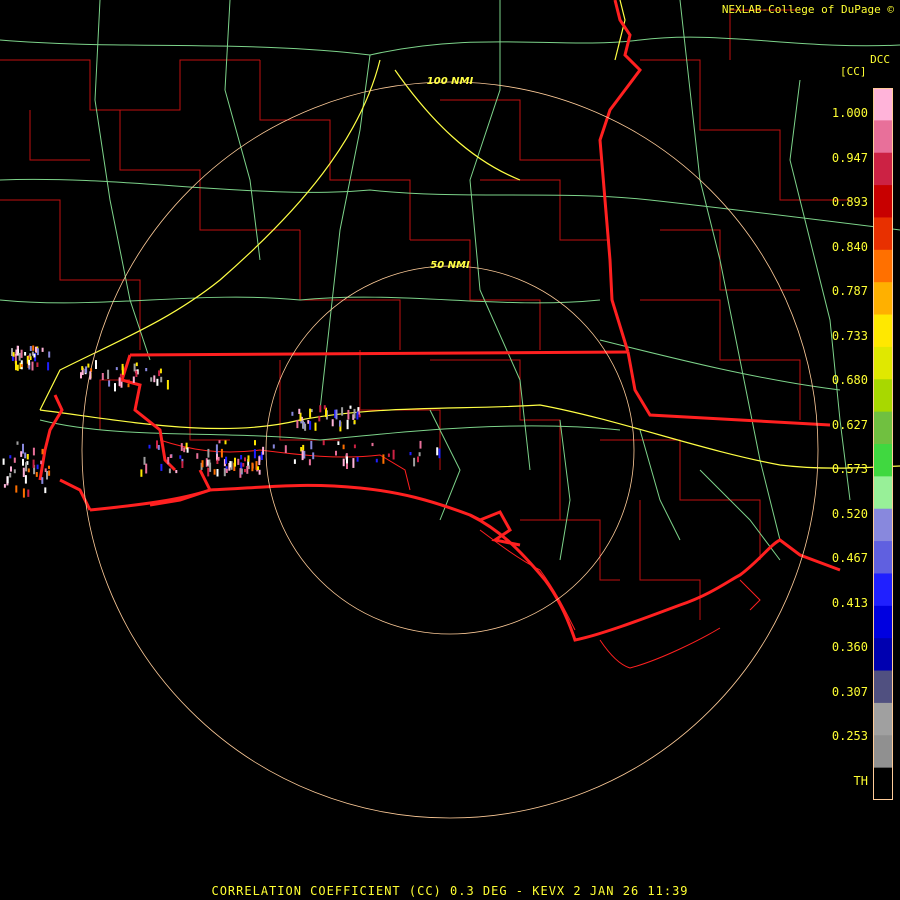 The height and width of the screenshot is (900, 900). Describe the element at coordinates (849, 380) in the screenshot. I see `legend-tick-label: 0.680` at that location.